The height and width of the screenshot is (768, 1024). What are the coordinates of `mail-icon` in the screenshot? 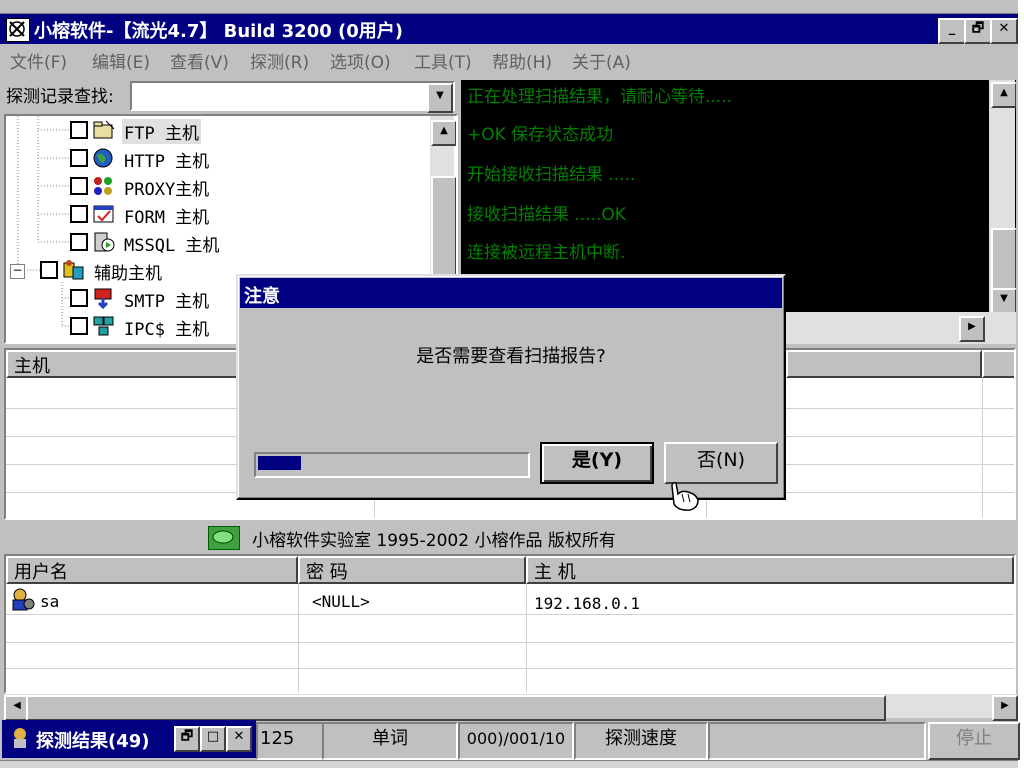 It's located at (104, 298).